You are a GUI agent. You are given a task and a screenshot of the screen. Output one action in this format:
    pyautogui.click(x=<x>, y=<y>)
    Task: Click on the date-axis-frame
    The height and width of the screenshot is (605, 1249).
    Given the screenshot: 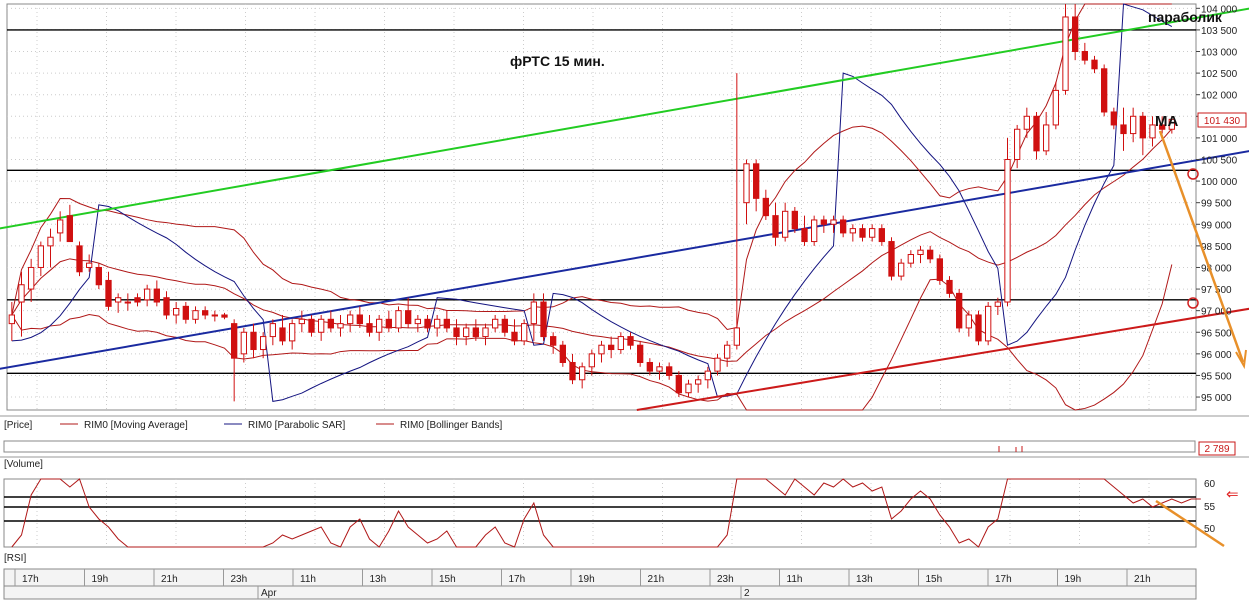 What is the action you would take?
    pyautogui.click(x=600, y=592)
    